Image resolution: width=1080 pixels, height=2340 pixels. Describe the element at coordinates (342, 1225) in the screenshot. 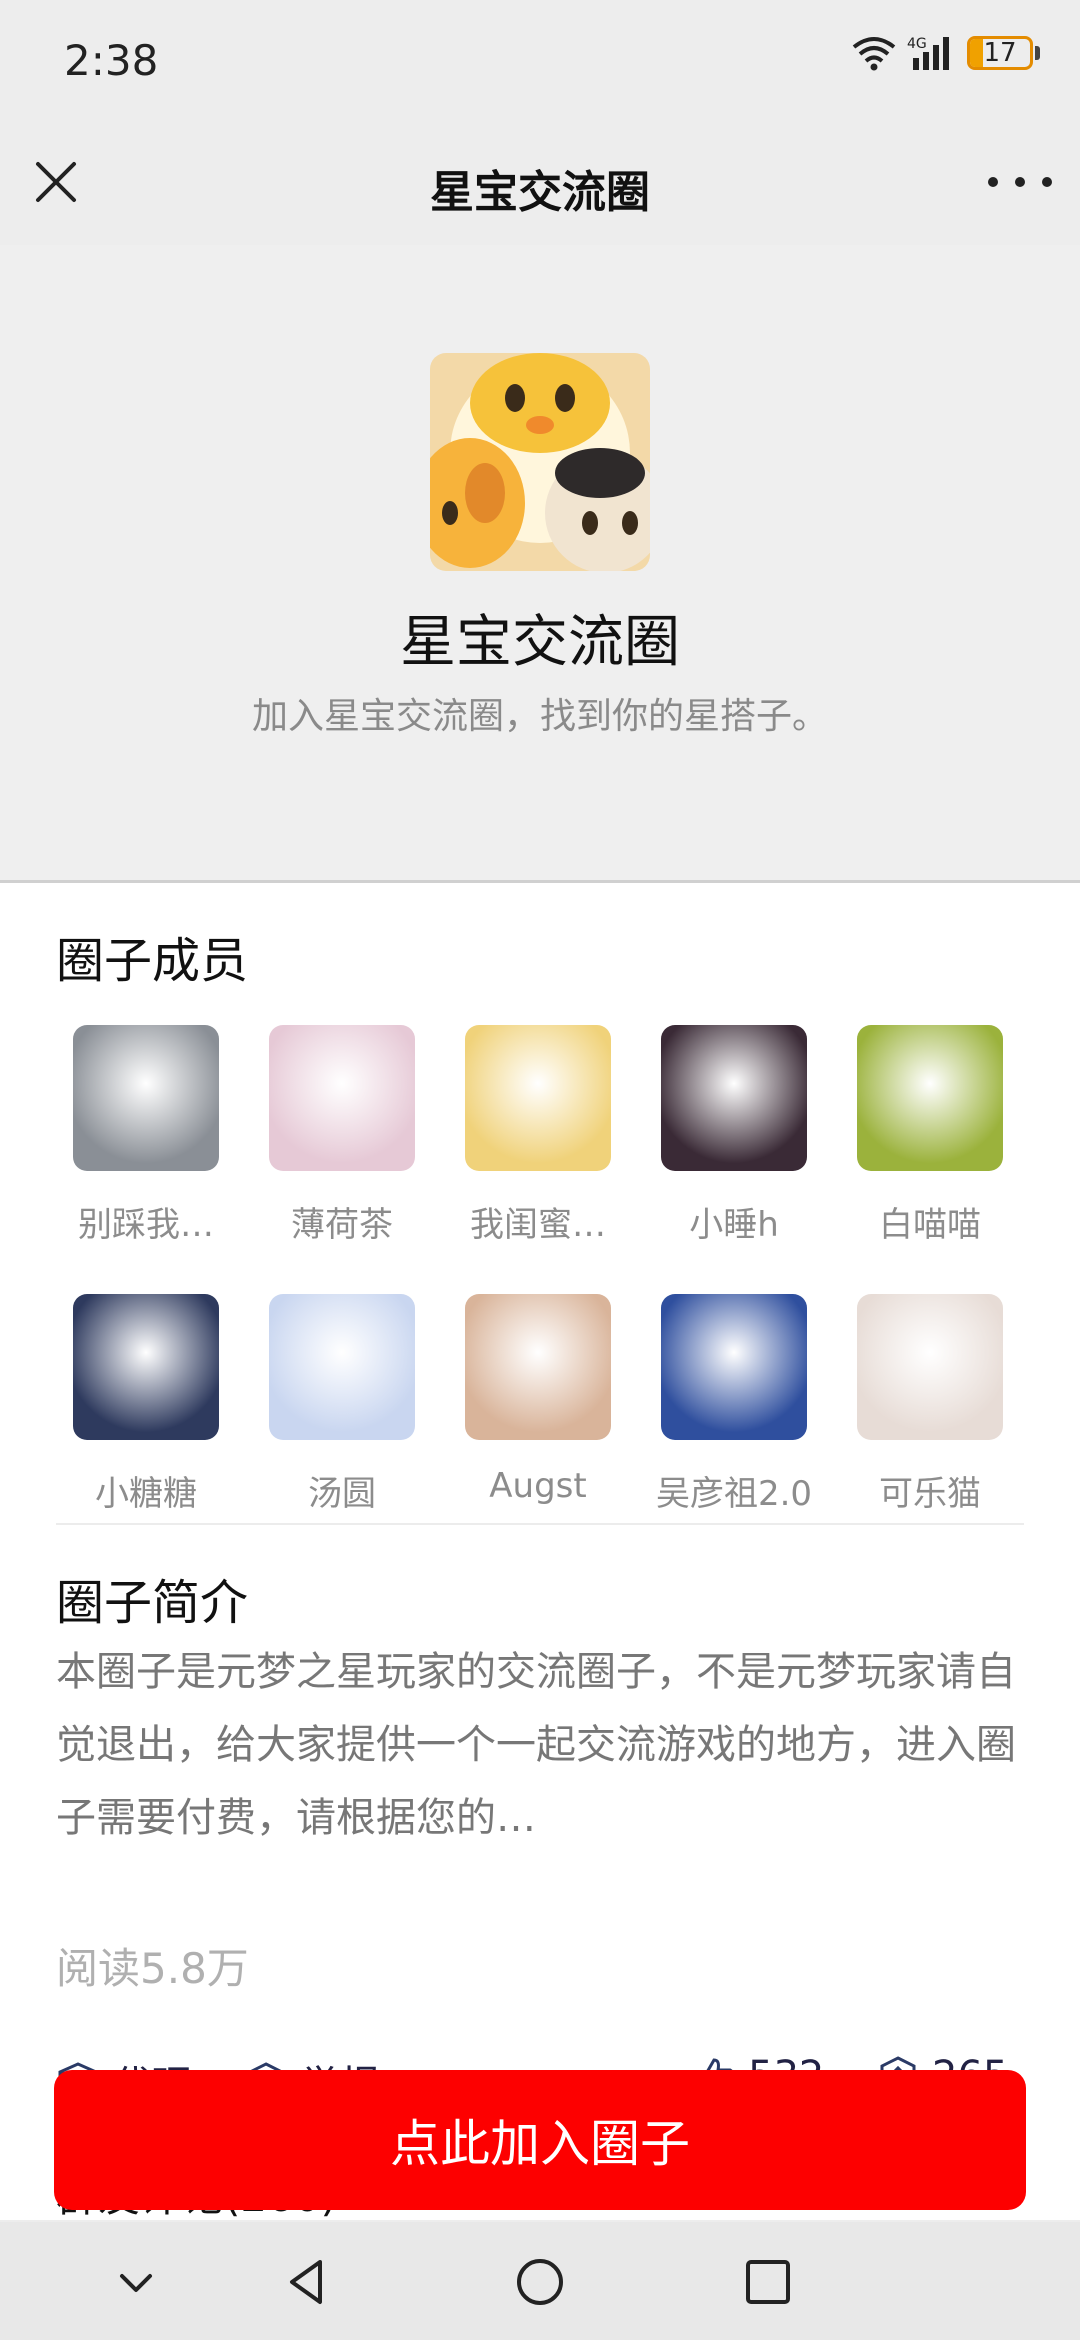

I see `member-name: 薄荷茶` at that location.